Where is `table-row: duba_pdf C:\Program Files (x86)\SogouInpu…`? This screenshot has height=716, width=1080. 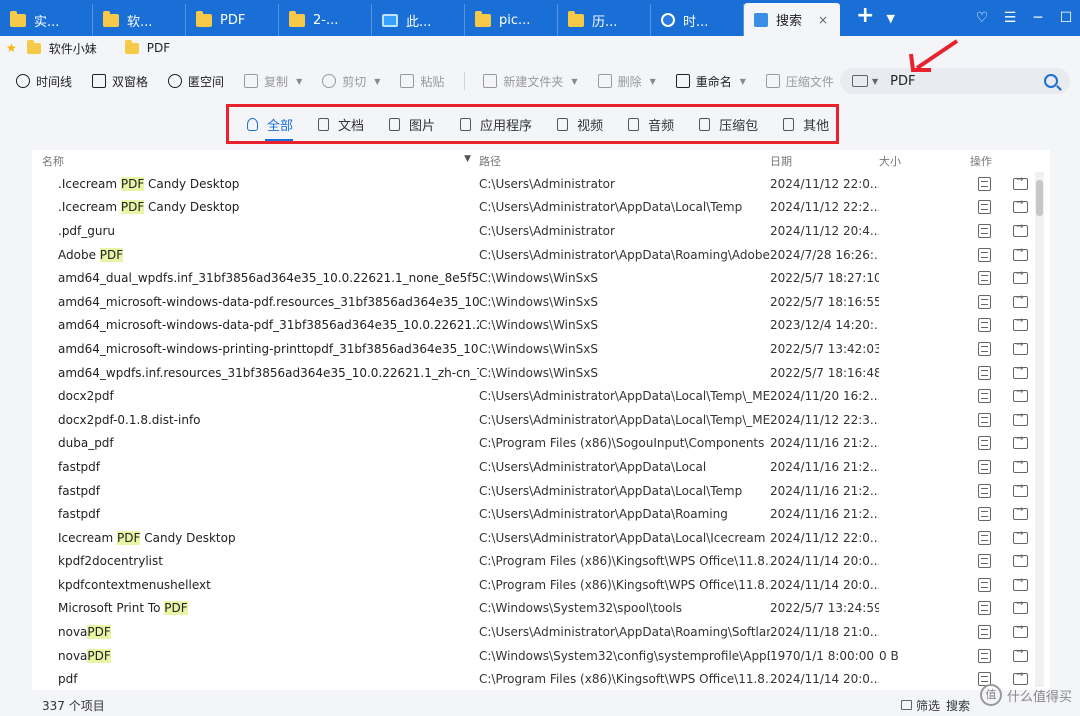
table-row: duba_pdf C:\Program Files (x86)\SogouInpu… is located at coordinates (541, 444).